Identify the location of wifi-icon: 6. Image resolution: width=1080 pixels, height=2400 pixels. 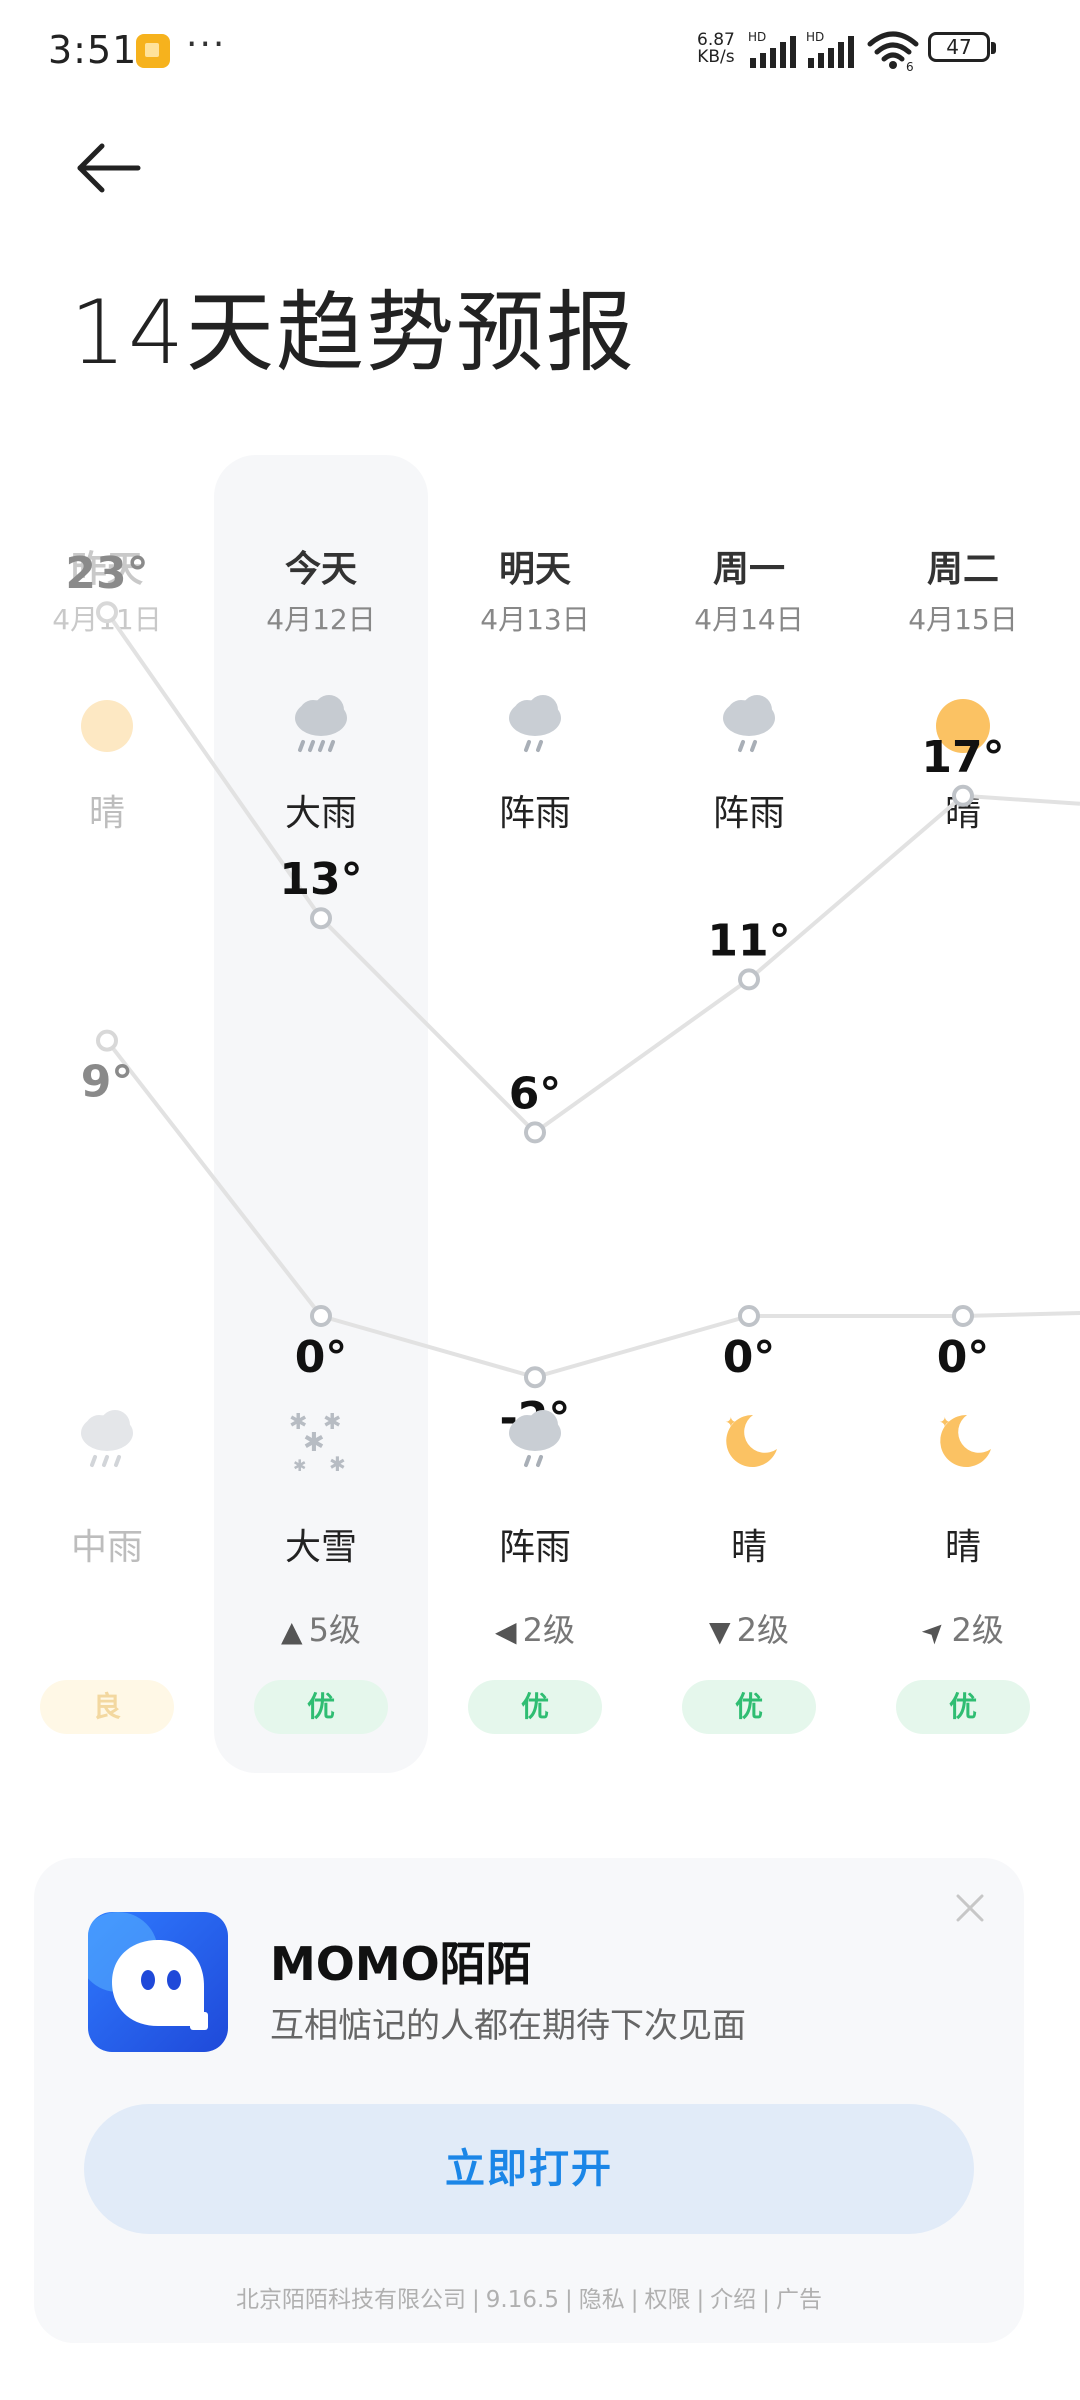
(893, 51).